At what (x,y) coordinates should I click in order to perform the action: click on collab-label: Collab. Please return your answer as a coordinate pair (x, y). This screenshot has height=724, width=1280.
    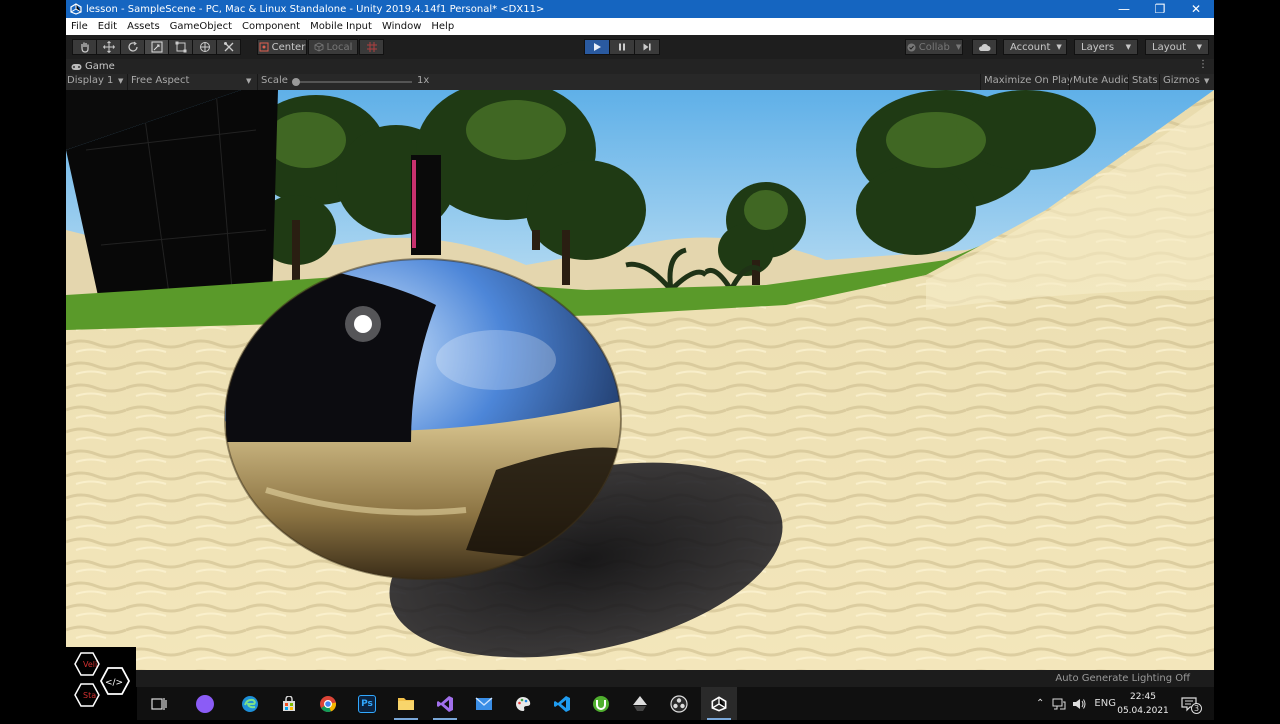
    Looking at the image, I should click on (934, 47).